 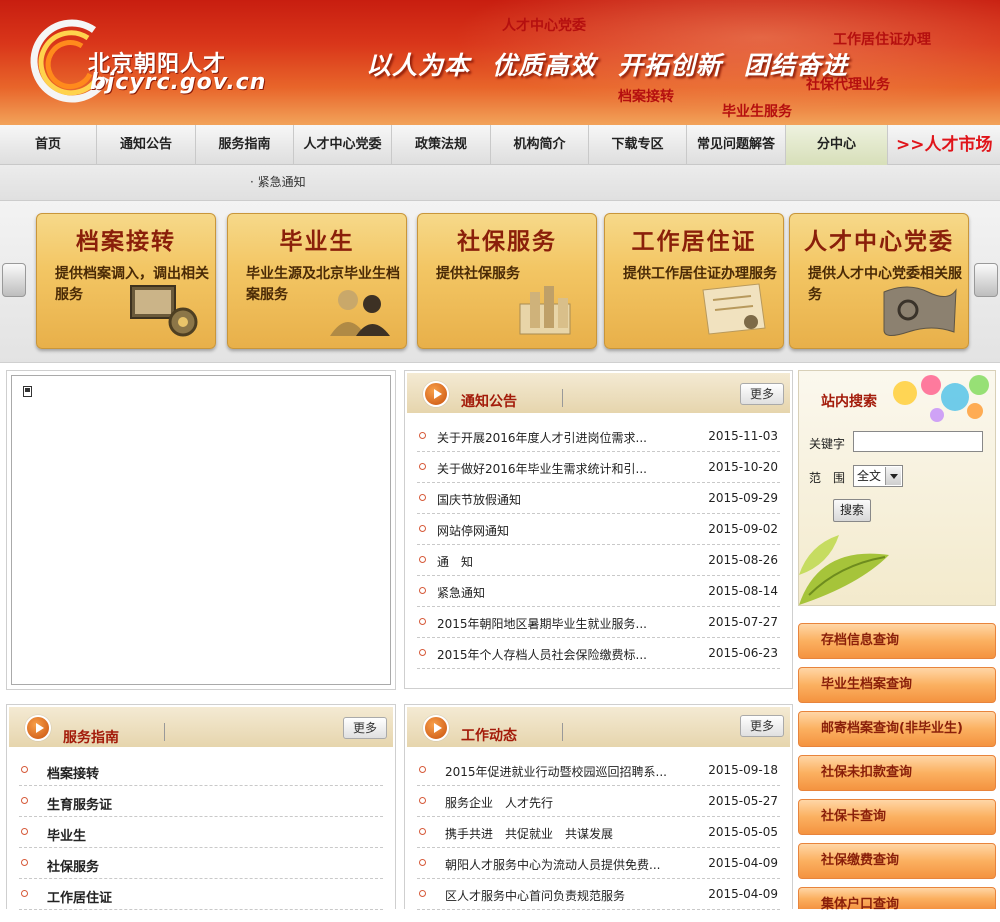 I want to click on news-header: 工作动态 更多, so click(x=598, y=727).